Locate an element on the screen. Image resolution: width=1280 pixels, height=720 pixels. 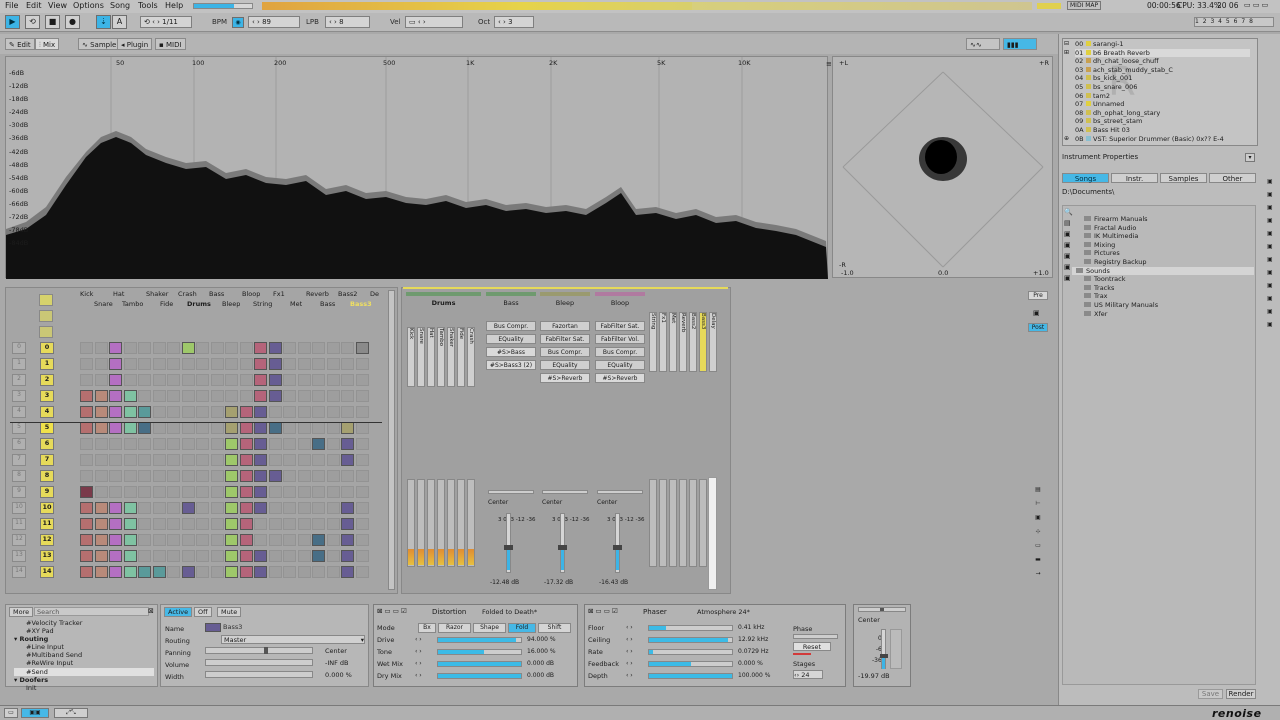
pre-button: Pre is located at coordinates (1038, 295).